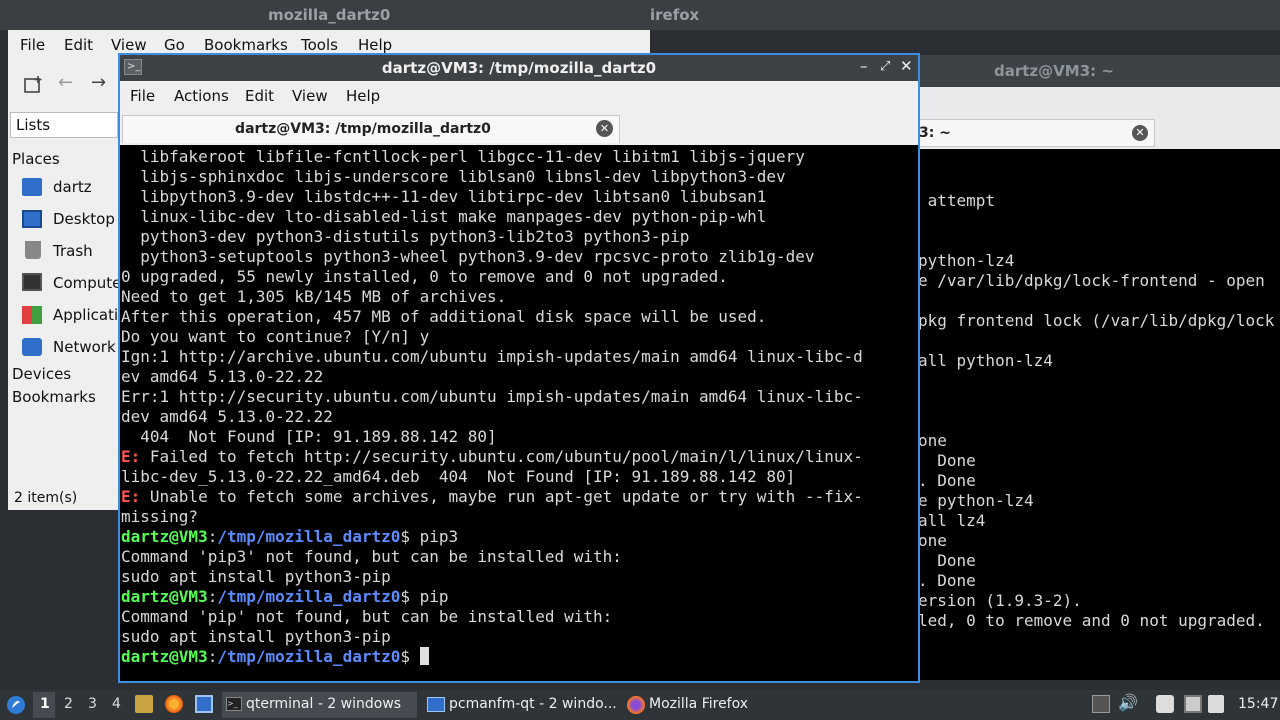  Describe the element at coordinates (1165, 704) in the screenshot. I see `clipboard-icon` at that location.